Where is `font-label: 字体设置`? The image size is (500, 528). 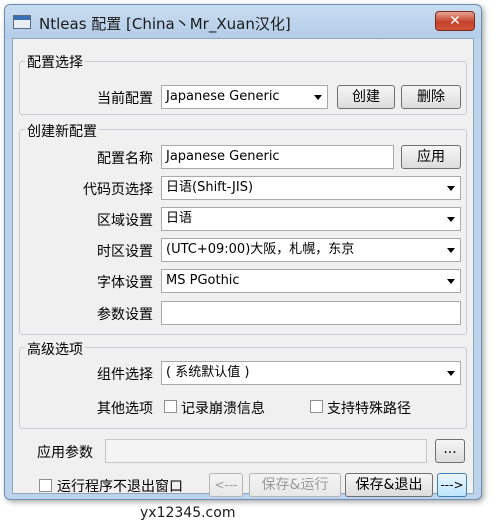 font-label: 字体设置 is located at coordinates (125, 283).